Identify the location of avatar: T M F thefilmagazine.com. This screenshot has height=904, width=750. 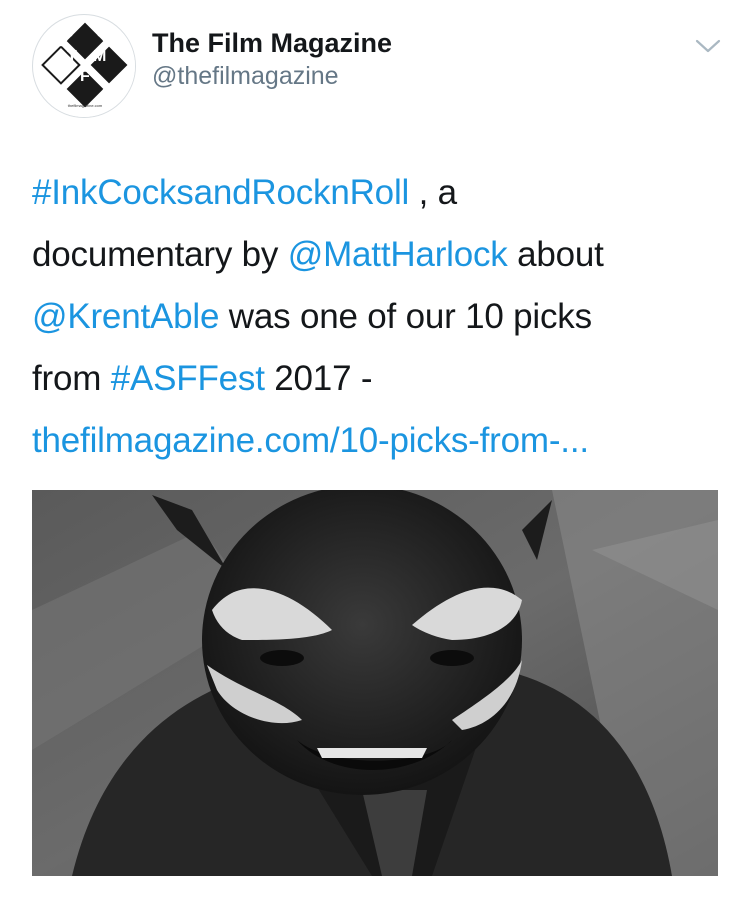
(84, 66).